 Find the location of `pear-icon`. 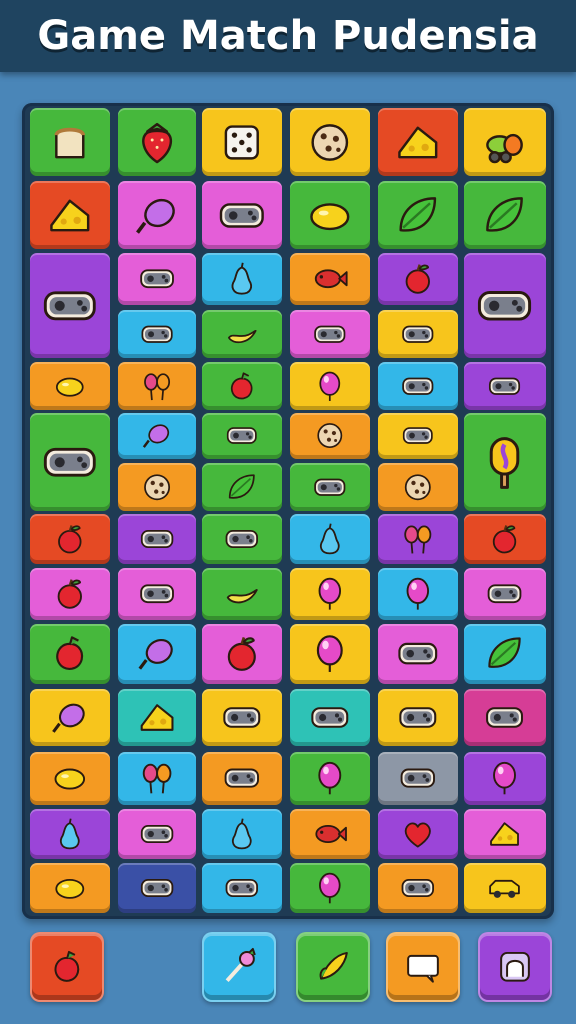

pear-icon is located at coordinates (242, 834).